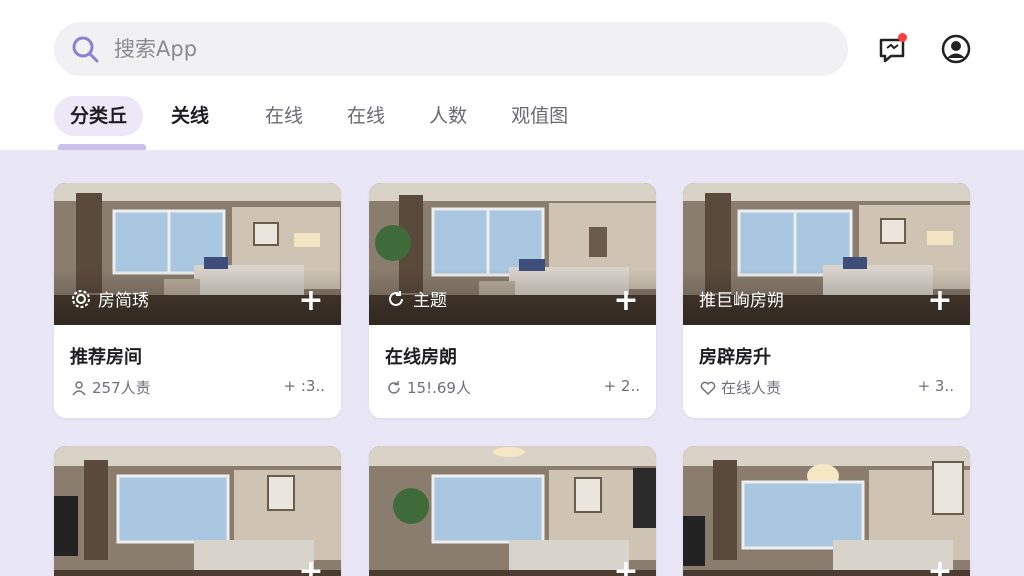 This screenshot has height=576, width=1024. I want to click on notification-dot, so click(902, 37).